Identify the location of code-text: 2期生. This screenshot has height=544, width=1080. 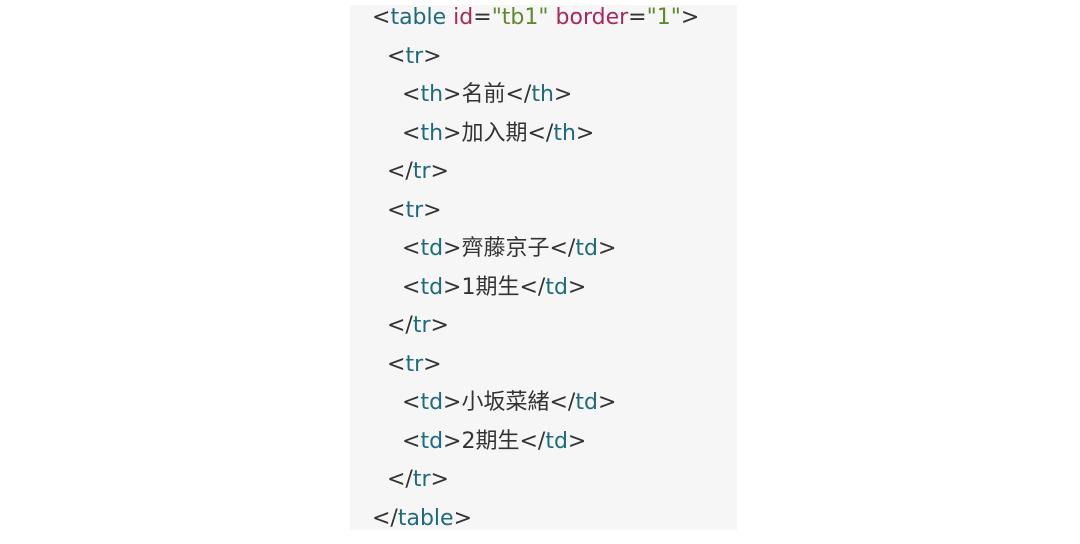
(490, 441).